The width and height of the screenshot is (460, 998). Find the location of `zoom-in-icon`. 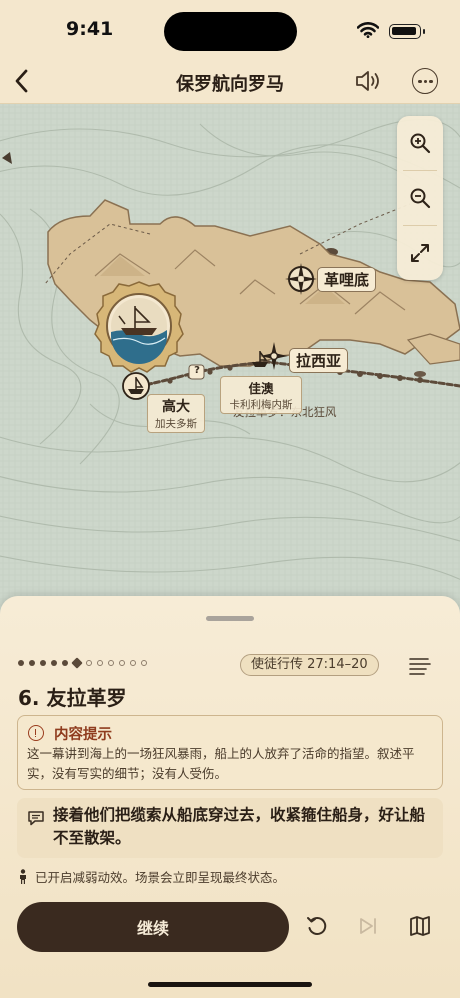

zoom-in-icon is located at coordinates (420, 143).